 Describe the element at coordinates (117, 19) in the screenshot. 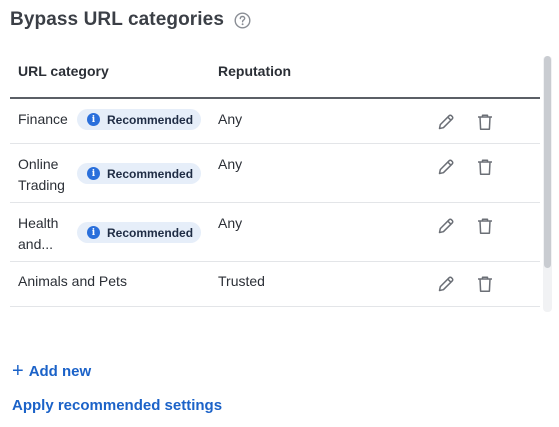

I see `page-title: Bypass URL categories` at that location.